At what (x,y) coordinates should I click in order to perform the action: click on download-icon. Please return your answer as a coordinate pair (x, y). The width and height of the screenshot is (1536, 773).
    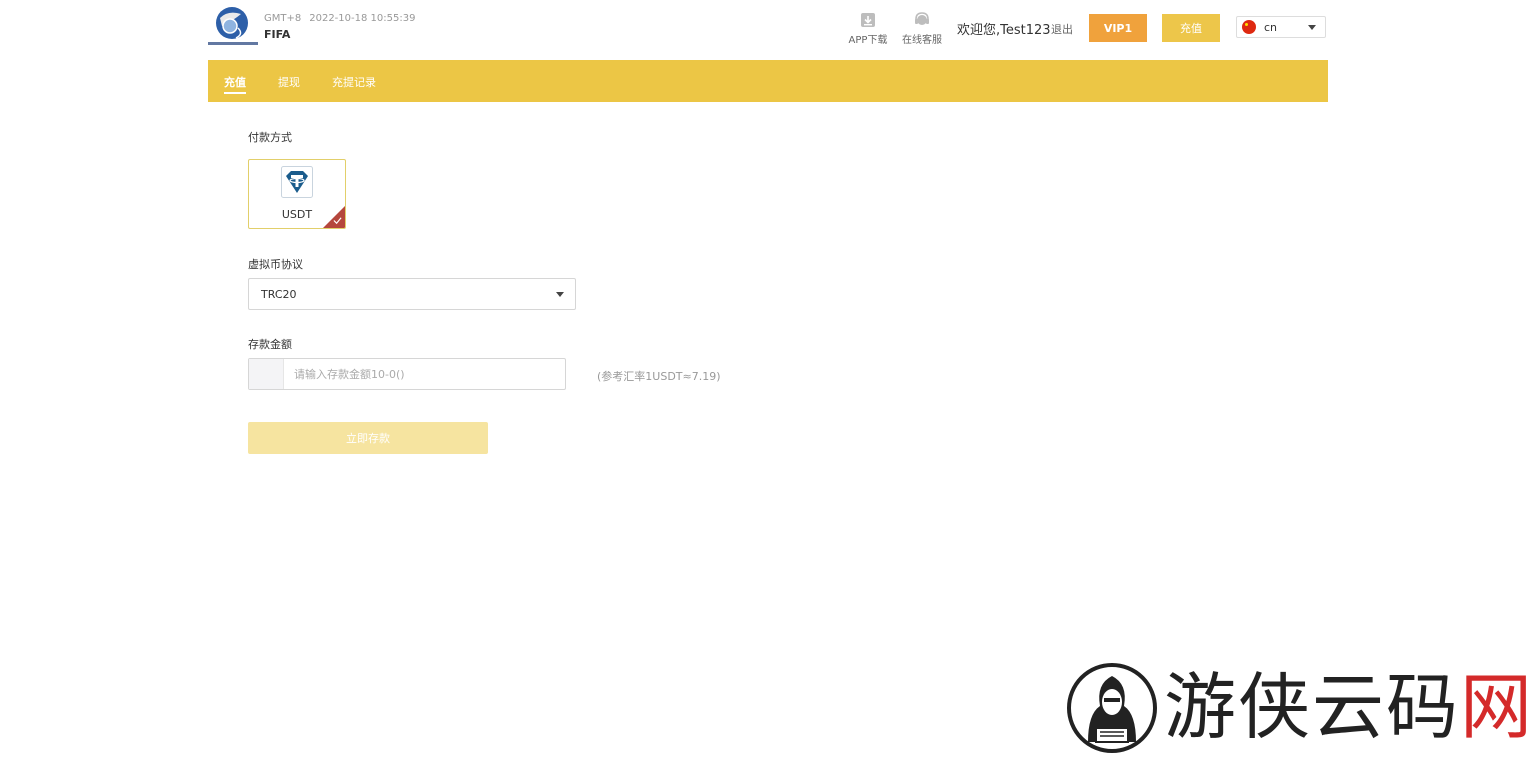
    Looking at the image, I should click on (868, 20).